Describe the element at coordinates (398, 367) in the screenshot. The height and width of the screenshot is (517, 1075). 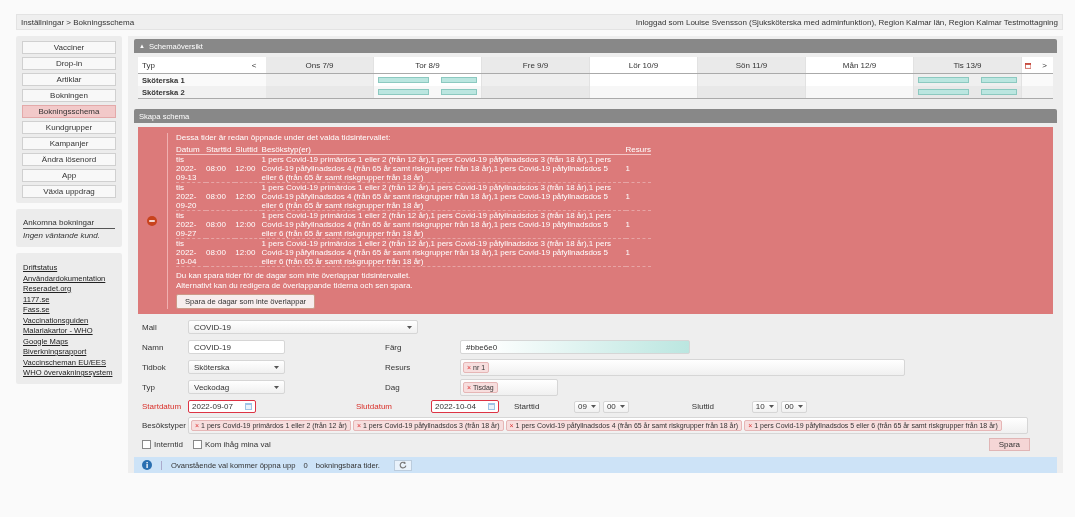
I see `field-label: Resurs` at that location.